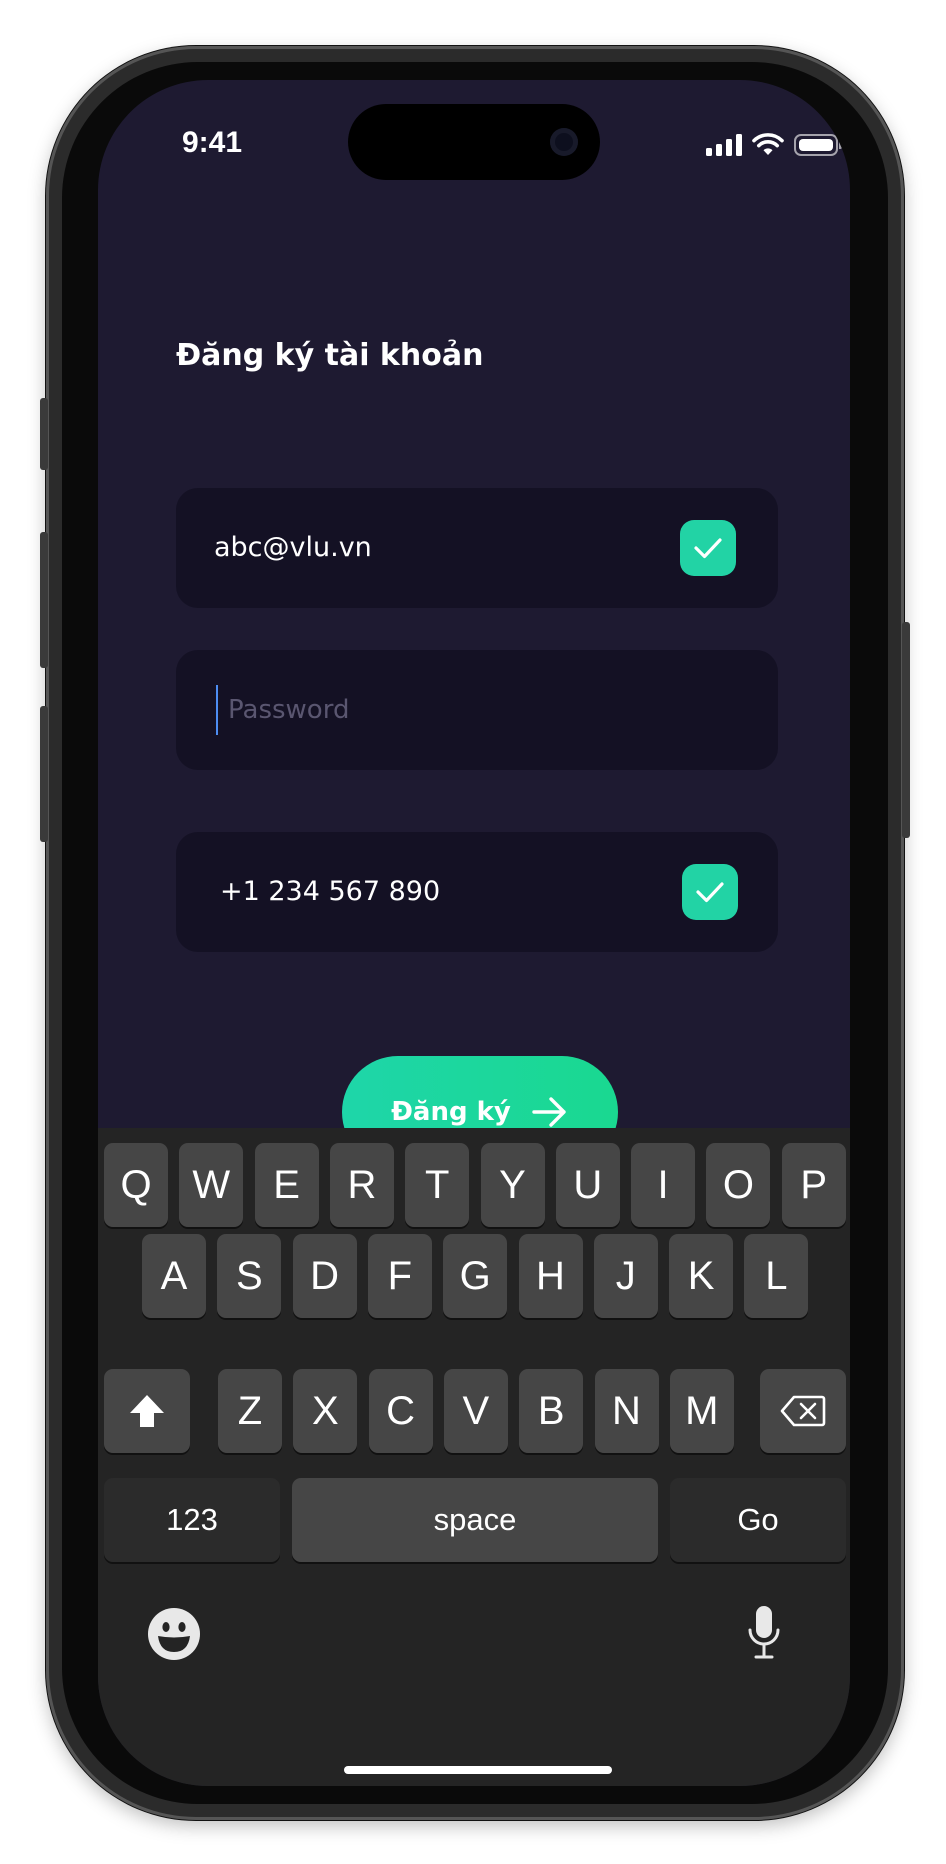 This screenshot has width=946, height=1864. What do you see at coordinates (625, 1276) in the screenshot?
I see `key-j: J` at bounding box center [625, 1276].